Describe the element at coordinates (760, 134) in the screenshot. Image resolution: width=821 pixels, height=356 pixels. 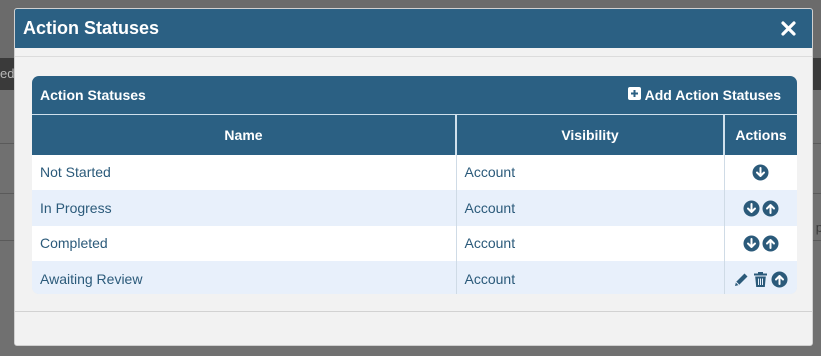
I see `column-header-actions: Actions` at that location.